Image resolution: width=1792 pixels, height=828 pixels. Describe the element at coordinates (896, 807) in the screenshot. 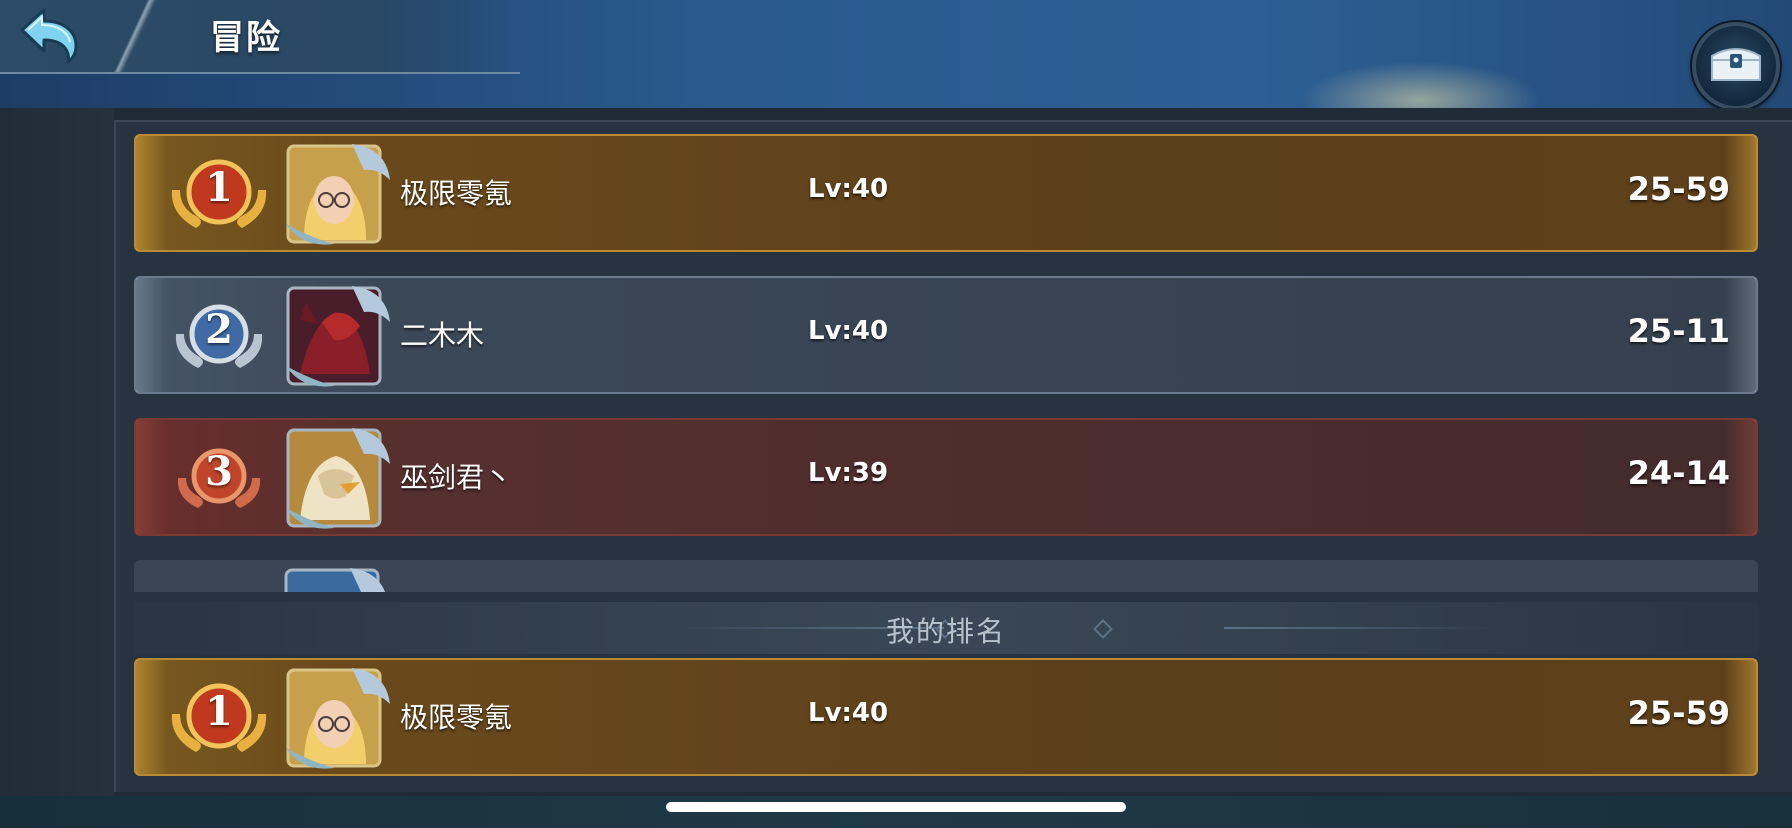

I see `home-indicator` at that location.